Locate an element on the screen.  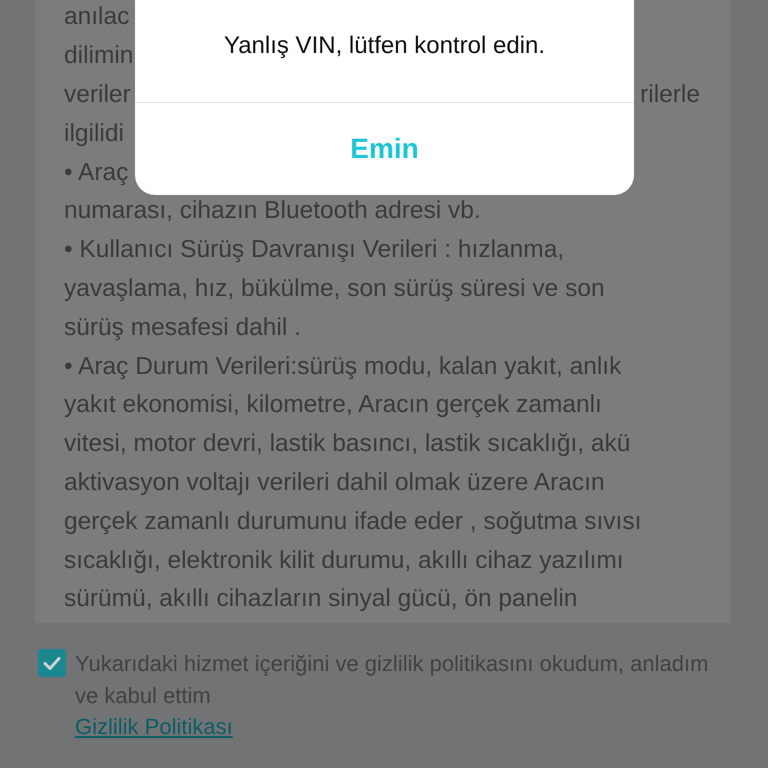
body-text: • Araç is located at coordinates (96, 172).